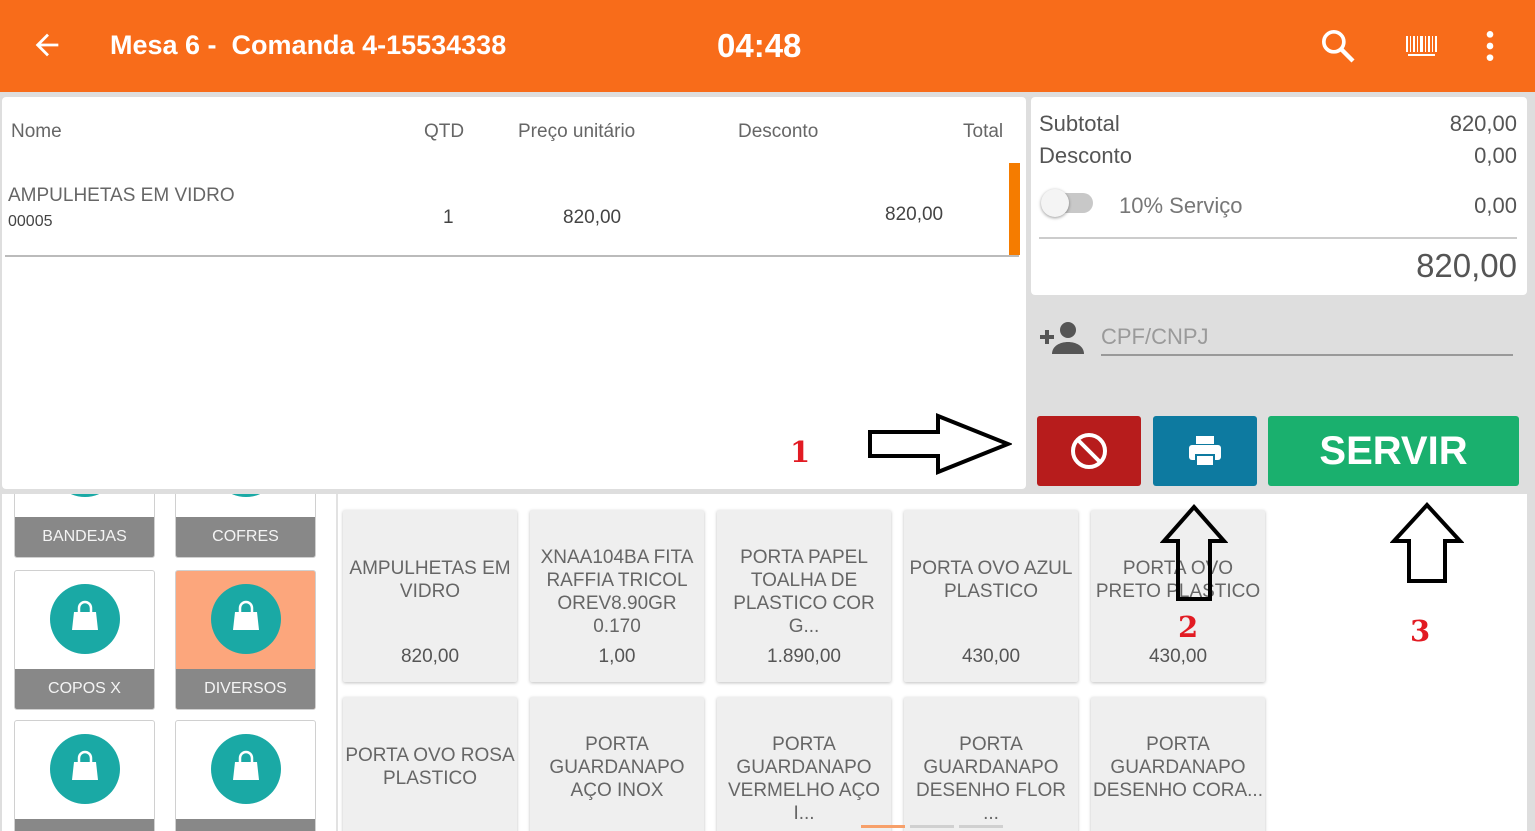  What do you see at coordinates (804, 656) in the screenshot?
I see `product-price: 1.890,00` at bounding box center [804, 656].